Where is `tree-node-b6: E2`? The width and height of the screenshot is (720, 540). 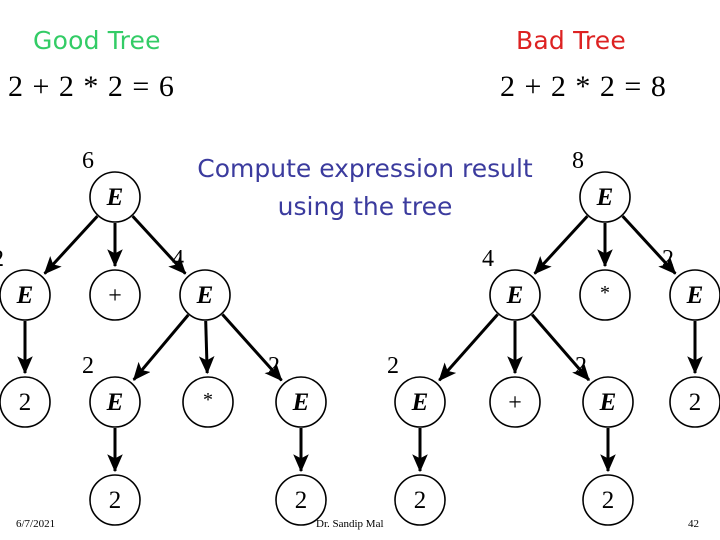 tree-node-b6: E2 is located at coordinates (604, 390).